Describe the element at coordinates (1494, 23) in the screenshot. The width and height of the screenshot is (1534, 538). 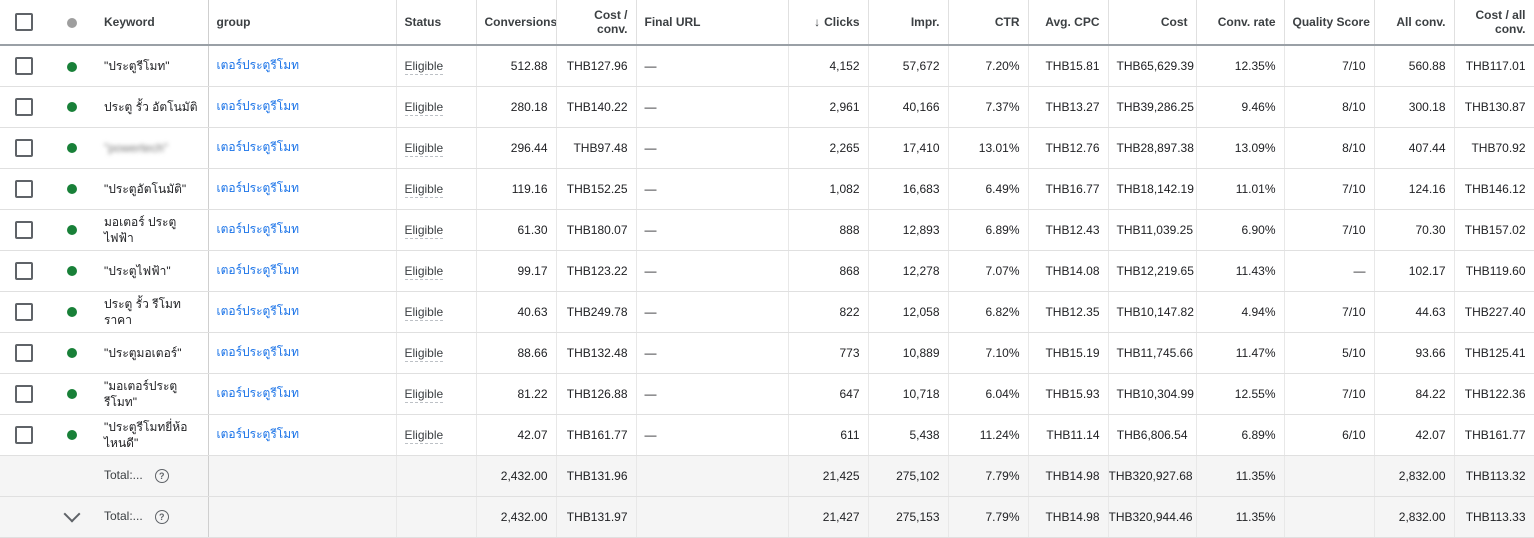
I see `col-cost-all-conv: Cost / all conv.` at that location.